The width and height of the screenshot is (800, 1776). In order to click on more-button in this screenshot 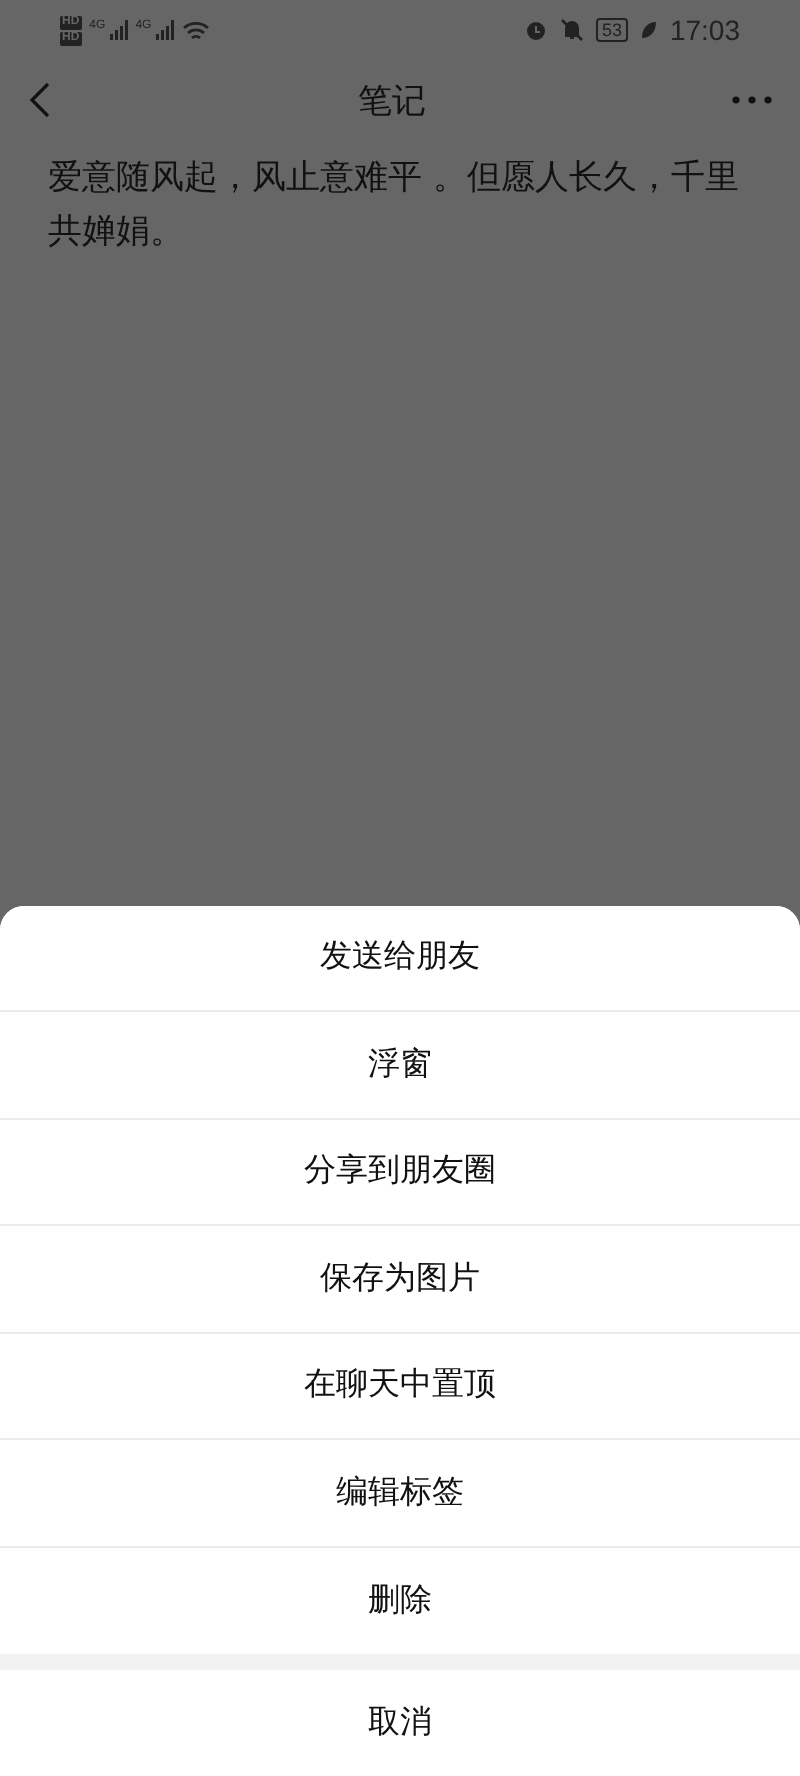, I will do `click(752, 100)`.